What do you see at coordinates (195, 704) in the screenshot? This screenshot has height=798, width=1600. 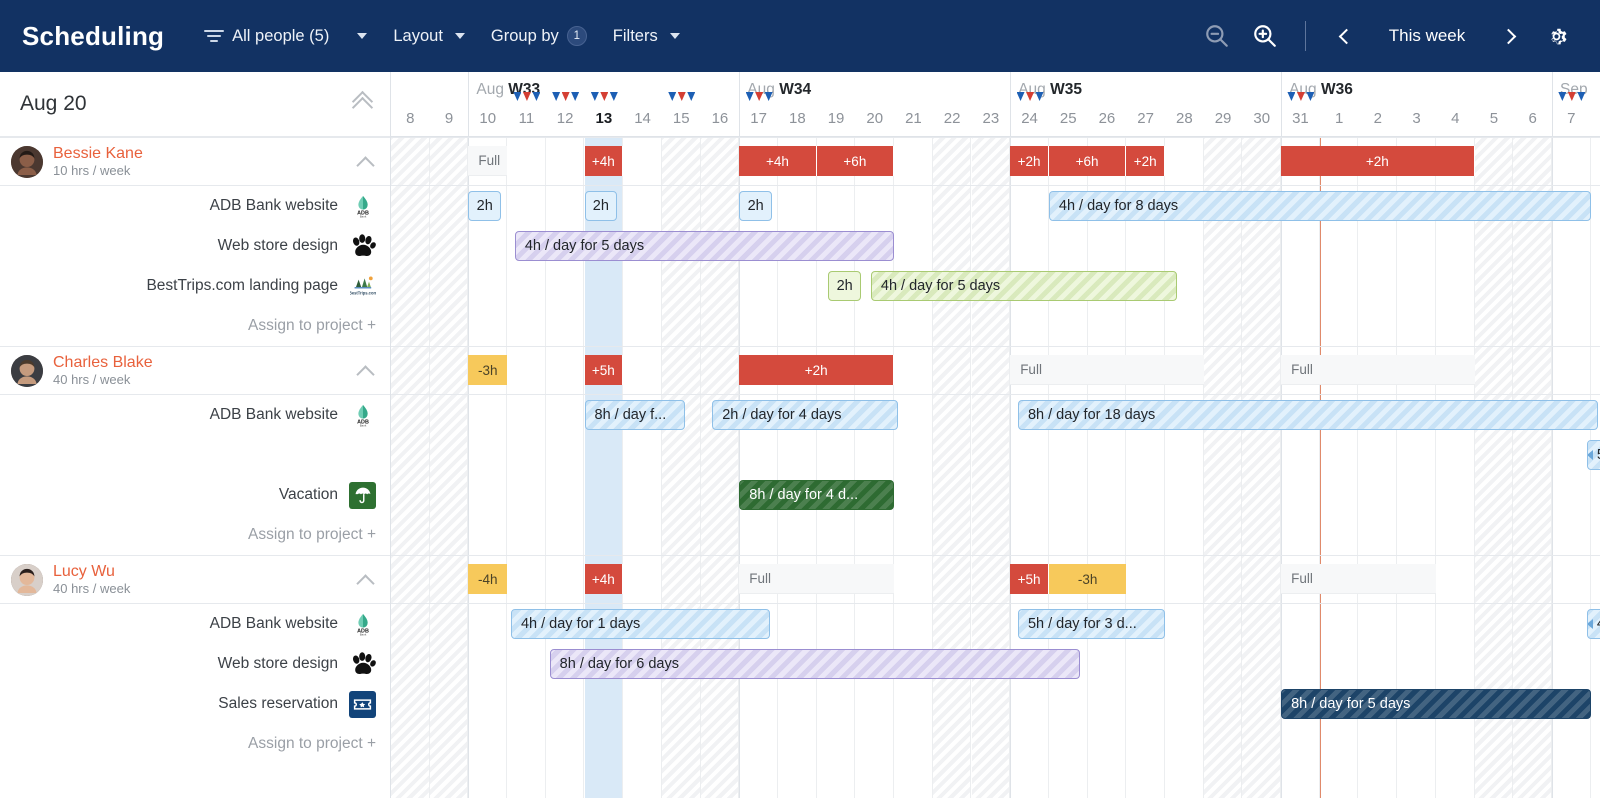 I see `project-row: Sales reservation` at bounding box center [195, 704].